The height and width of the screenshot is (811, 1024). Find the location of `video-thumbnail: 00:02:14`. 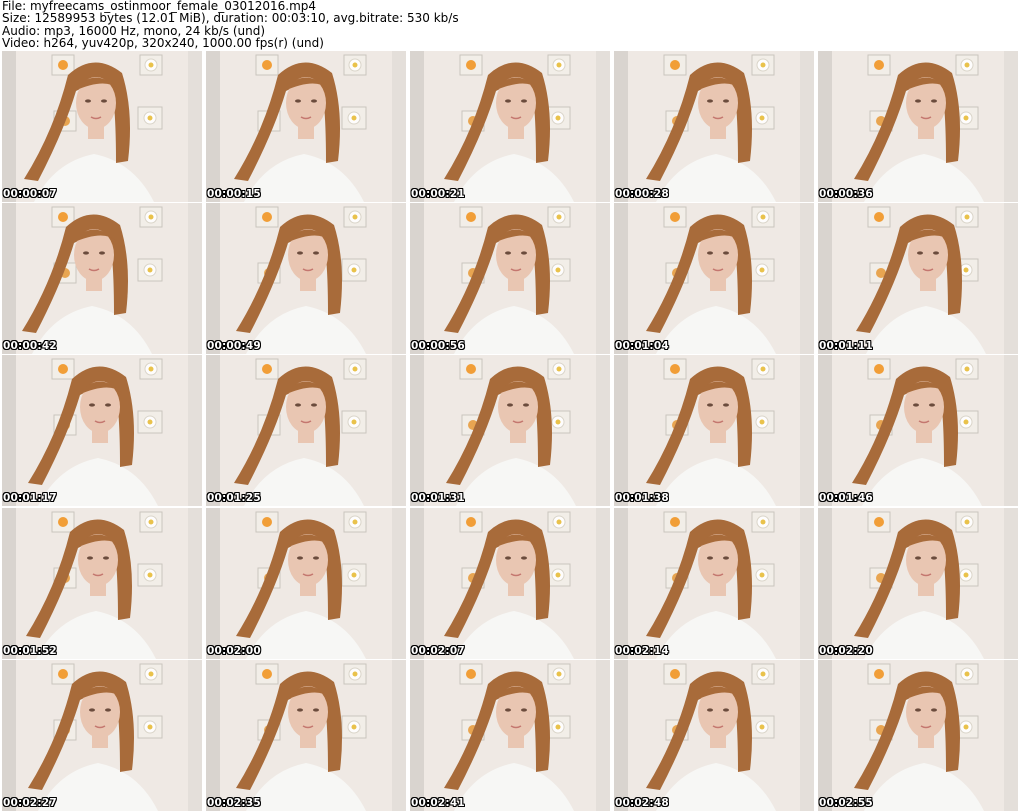

video-thumbnail: 00:02:14 is located at coordinates (714, 583).